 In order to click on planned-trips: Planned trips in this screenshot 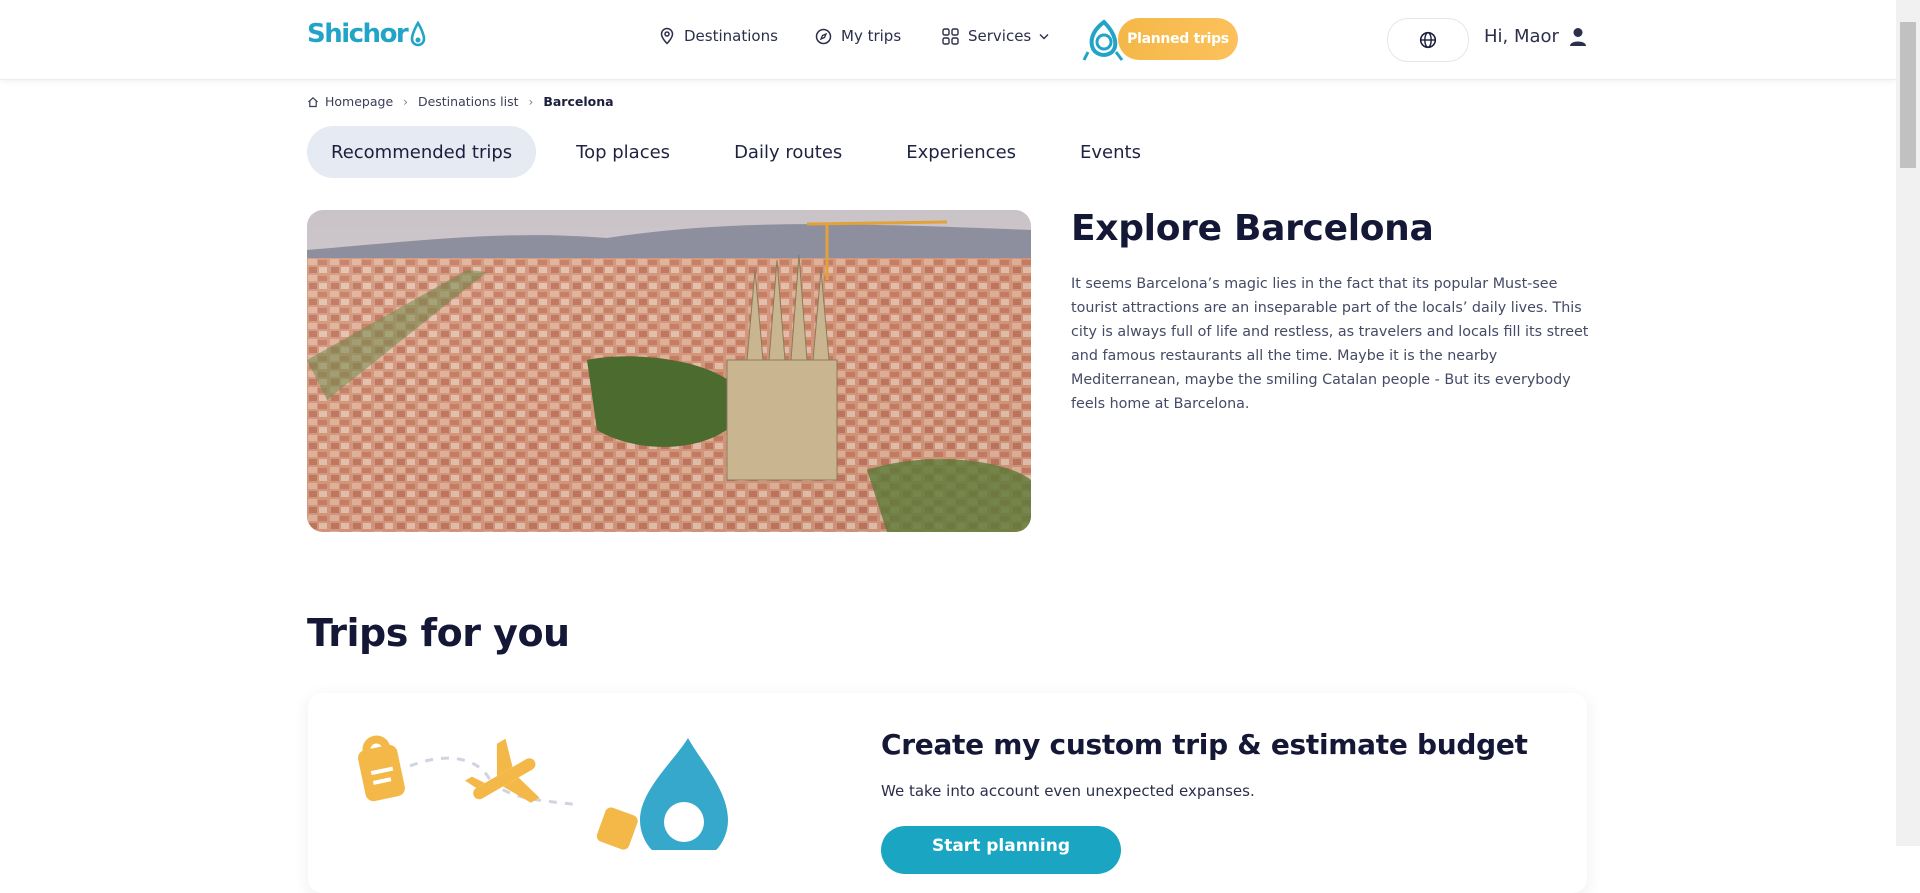, I will do `click(1161, 38)`.